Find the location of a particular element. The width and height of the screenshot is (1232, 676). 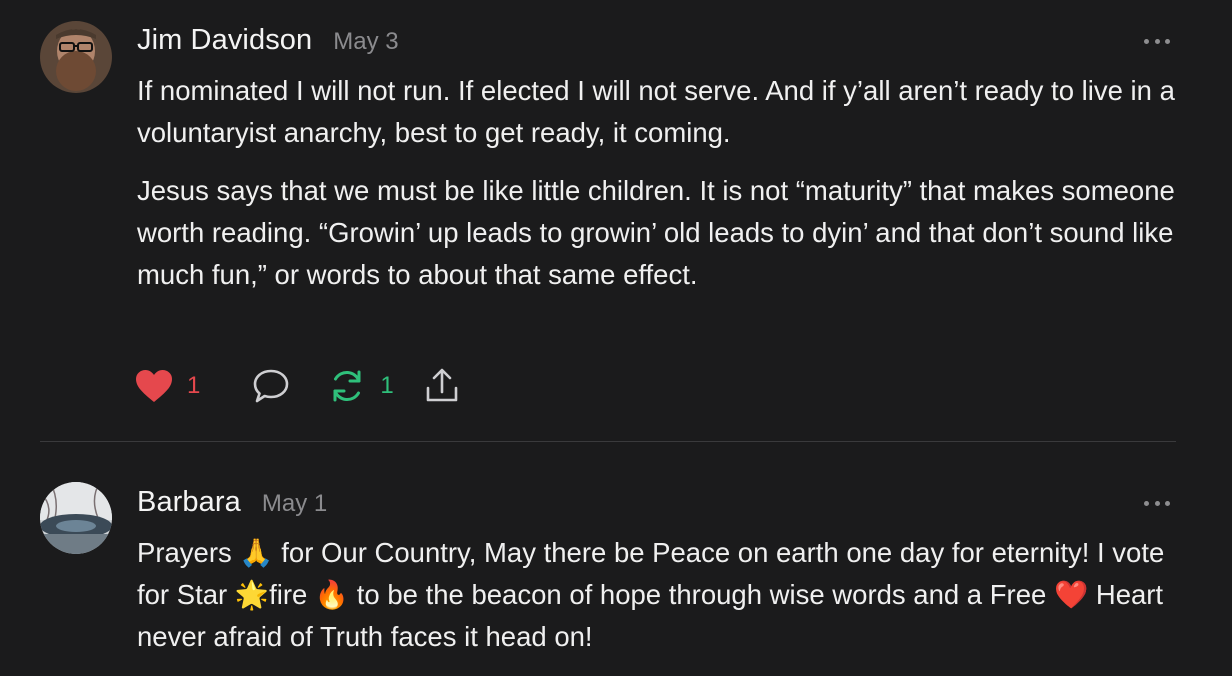

text-segment: fire is located at coordinates (292, 594).